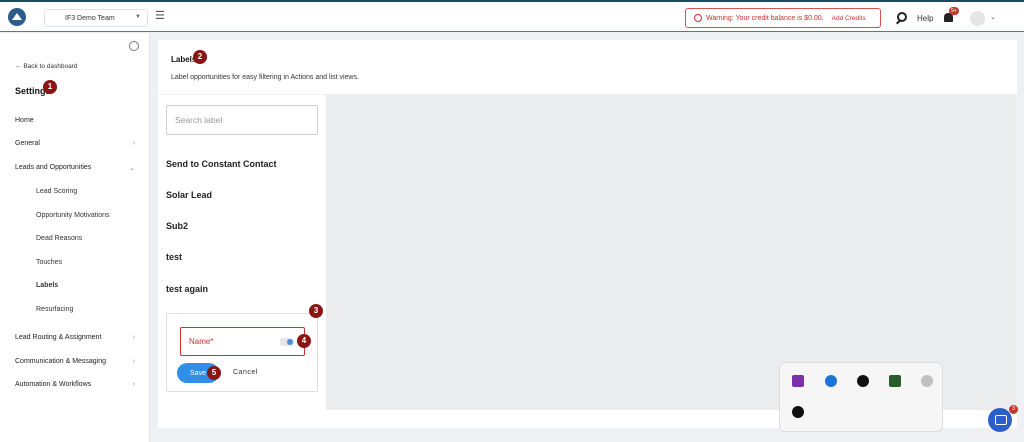 This screenshot has width=1024, height=442. I want to click on step-marker-2: 2, so click(200, 57).